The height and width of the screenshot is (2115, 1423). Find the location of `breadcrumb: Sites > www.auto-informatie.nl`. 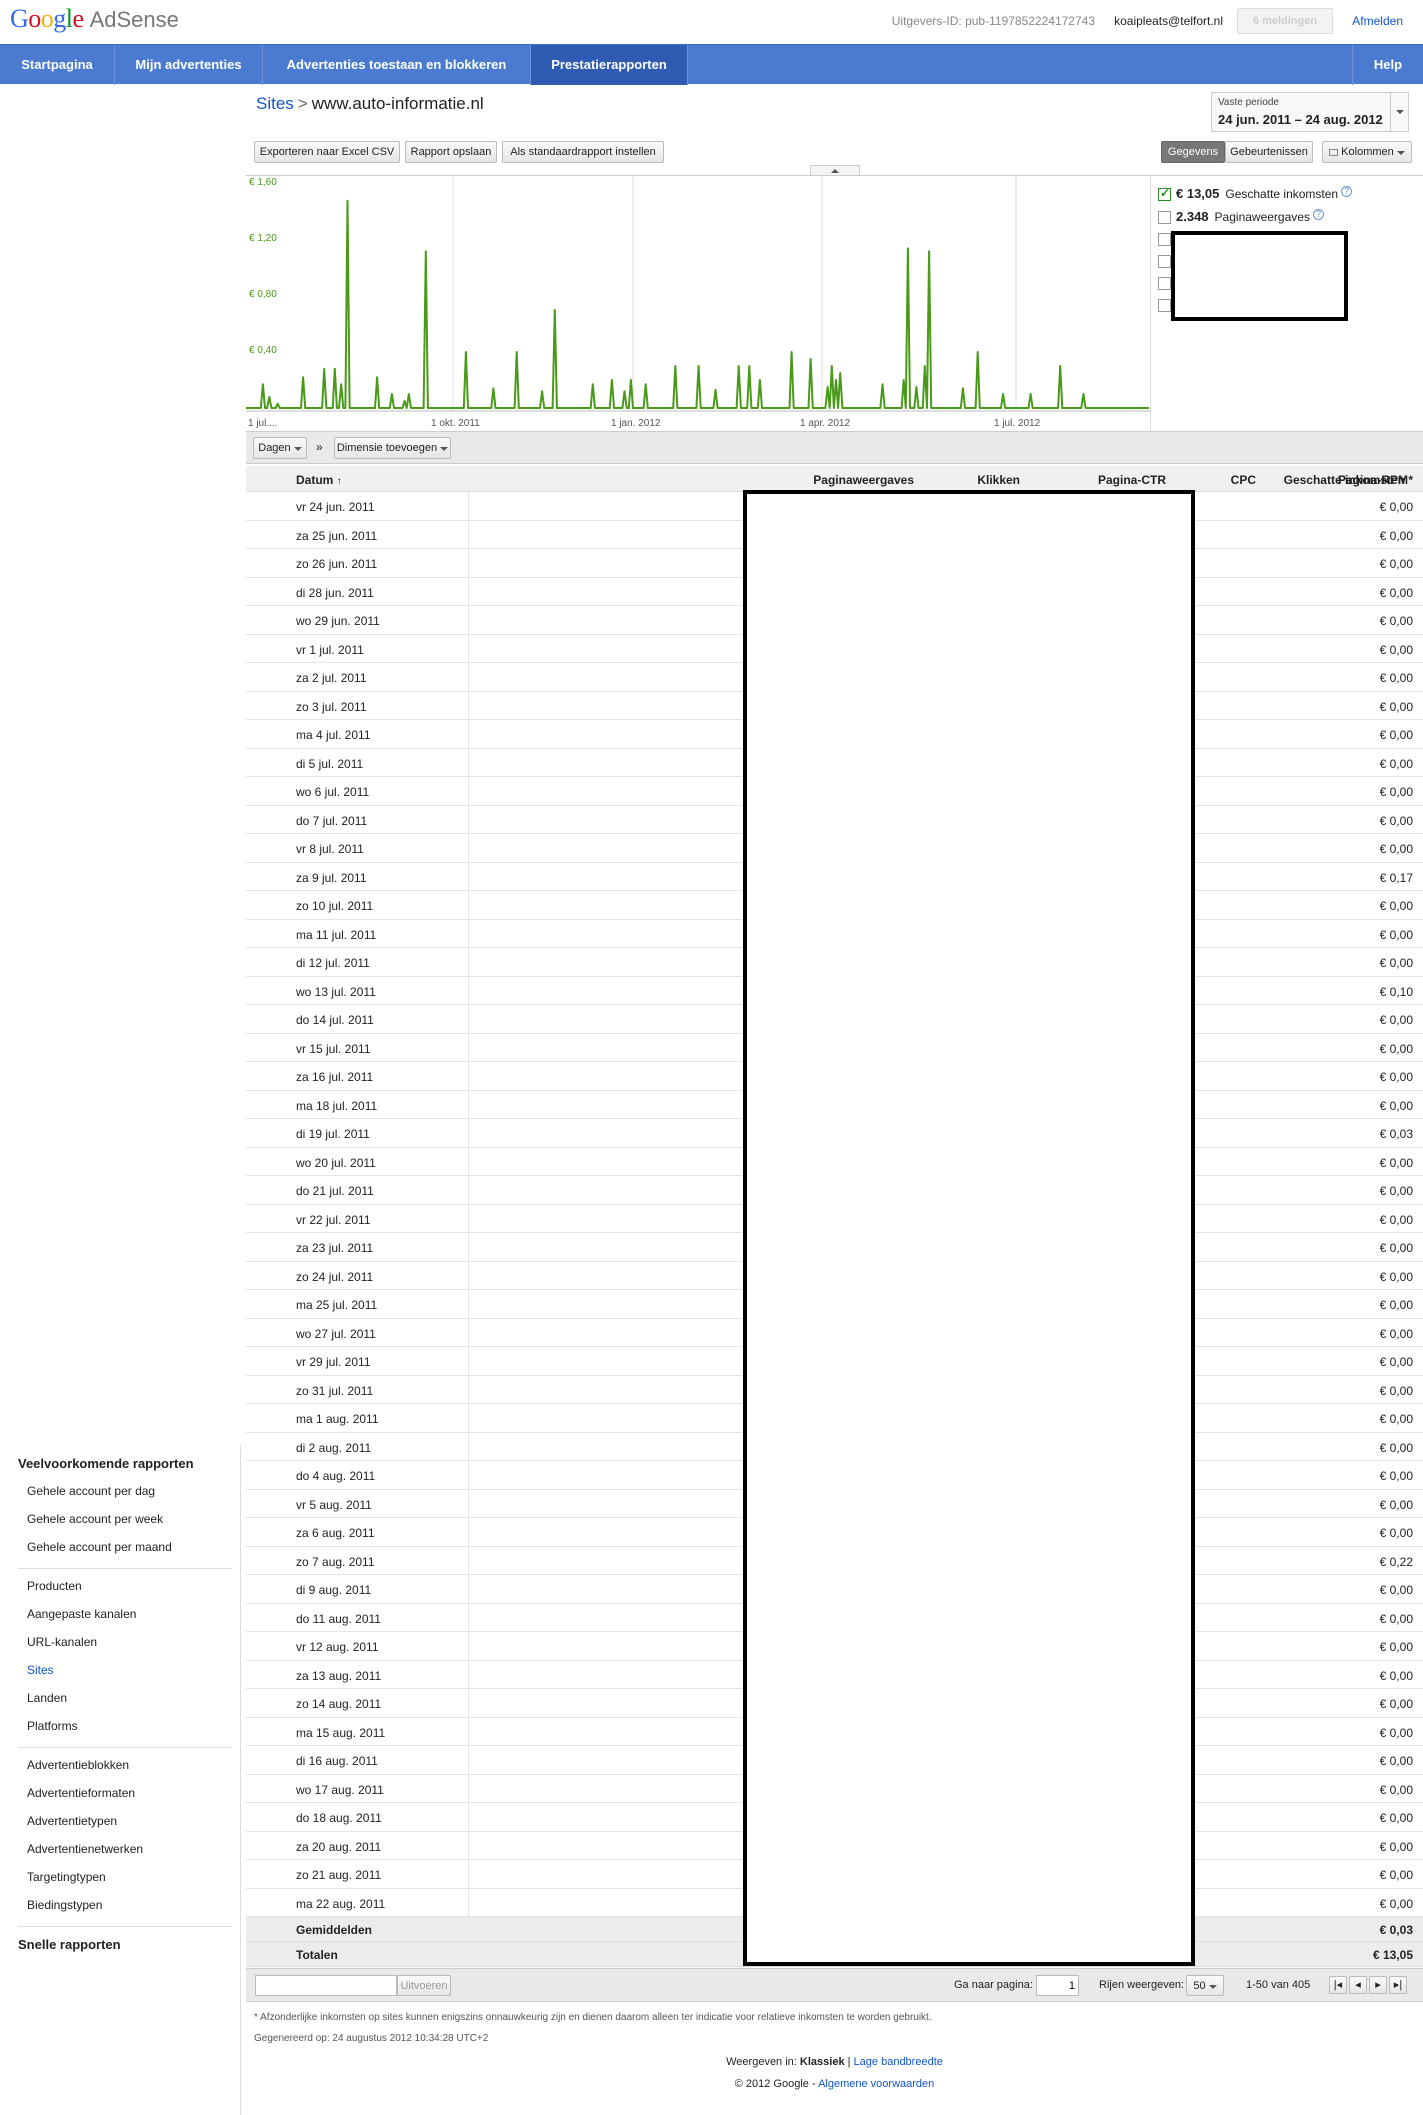

breadcrumb: Sites > www.auto-informatie.nl is located at coordinates (370, 104).